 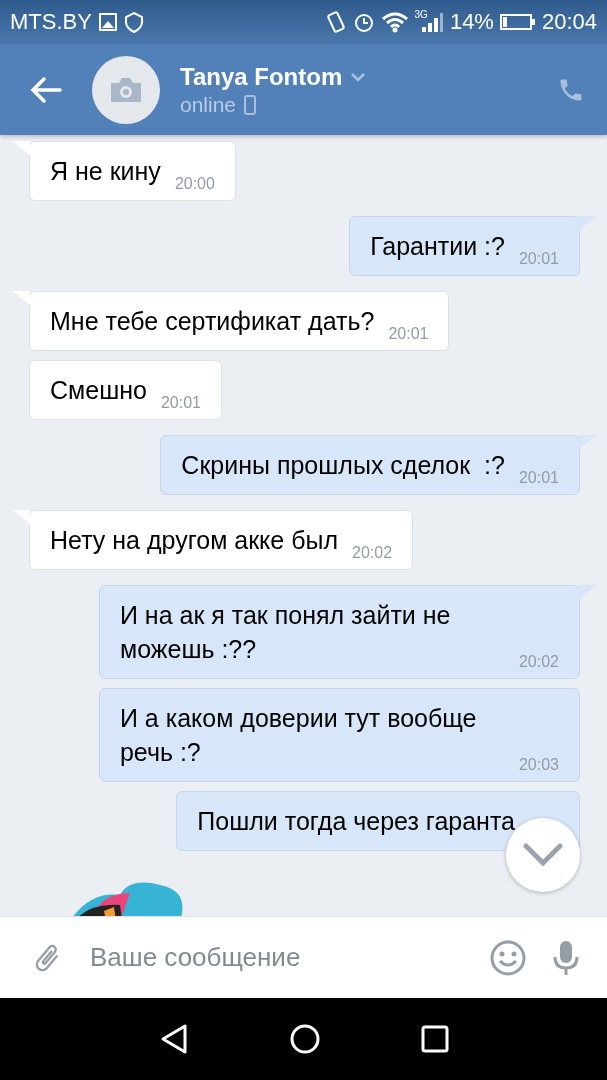 I want to click on message-text: Смешно, so click(x=98, y=390).